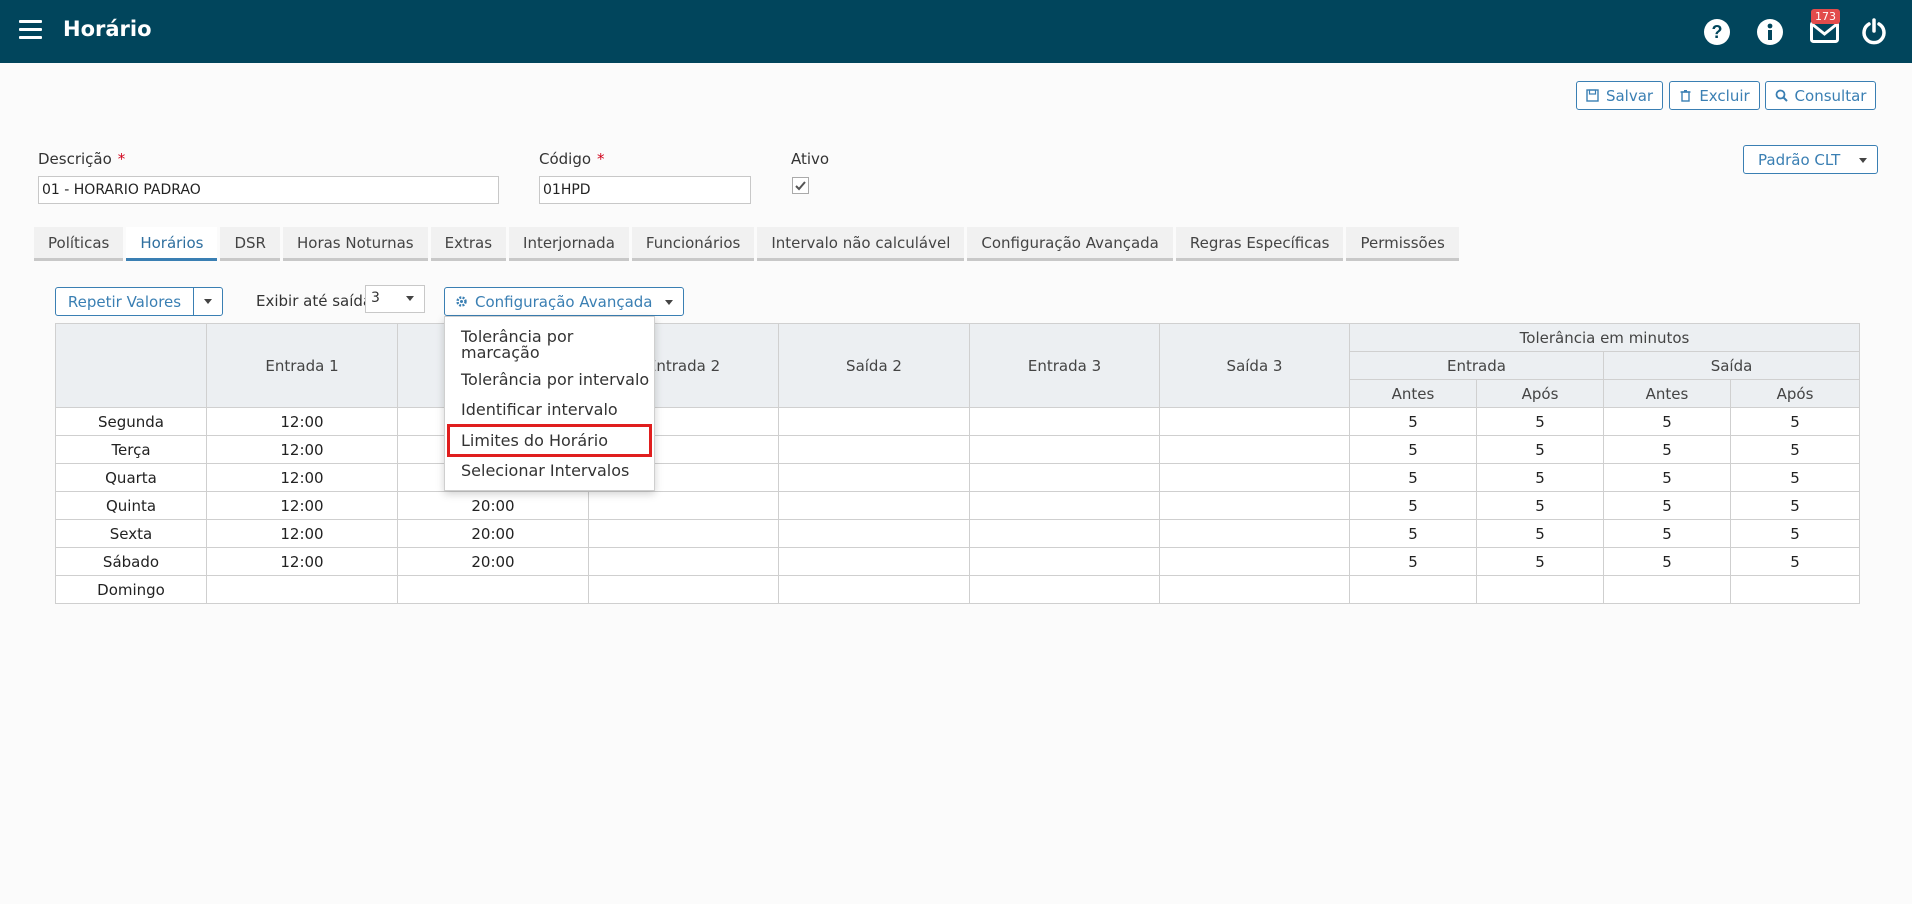  What do you see at coordinates (1820, 95) in the screenshot?
I see `query-button: Consultar` at bounding box center [1820, 95].